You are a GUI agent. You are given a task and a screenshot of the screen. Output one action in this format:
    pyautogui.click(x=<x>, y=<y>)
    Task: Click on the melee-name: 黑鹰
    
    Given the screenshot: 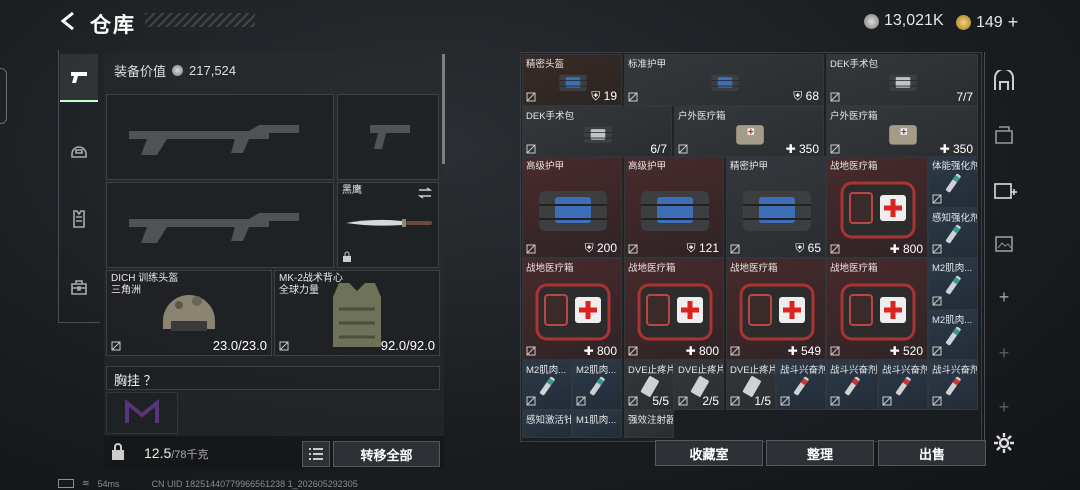 What is the action you would take?
    pyautogui.click(x=352, y=190)
    